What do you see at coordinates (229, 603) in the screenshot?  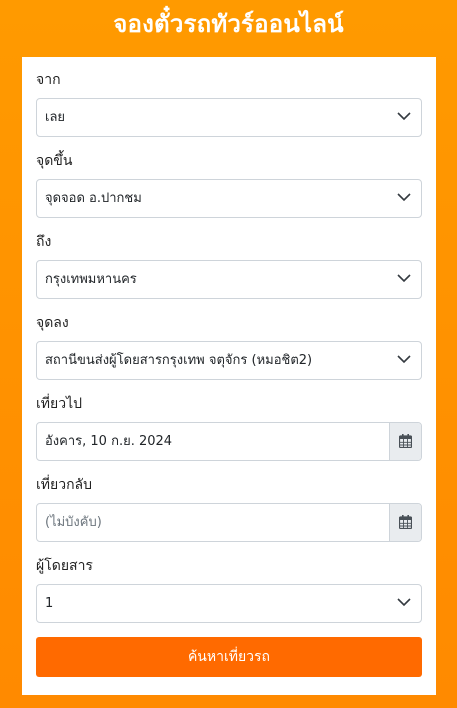 I see `passengers-select: 1` at bounding box center [229, 603].